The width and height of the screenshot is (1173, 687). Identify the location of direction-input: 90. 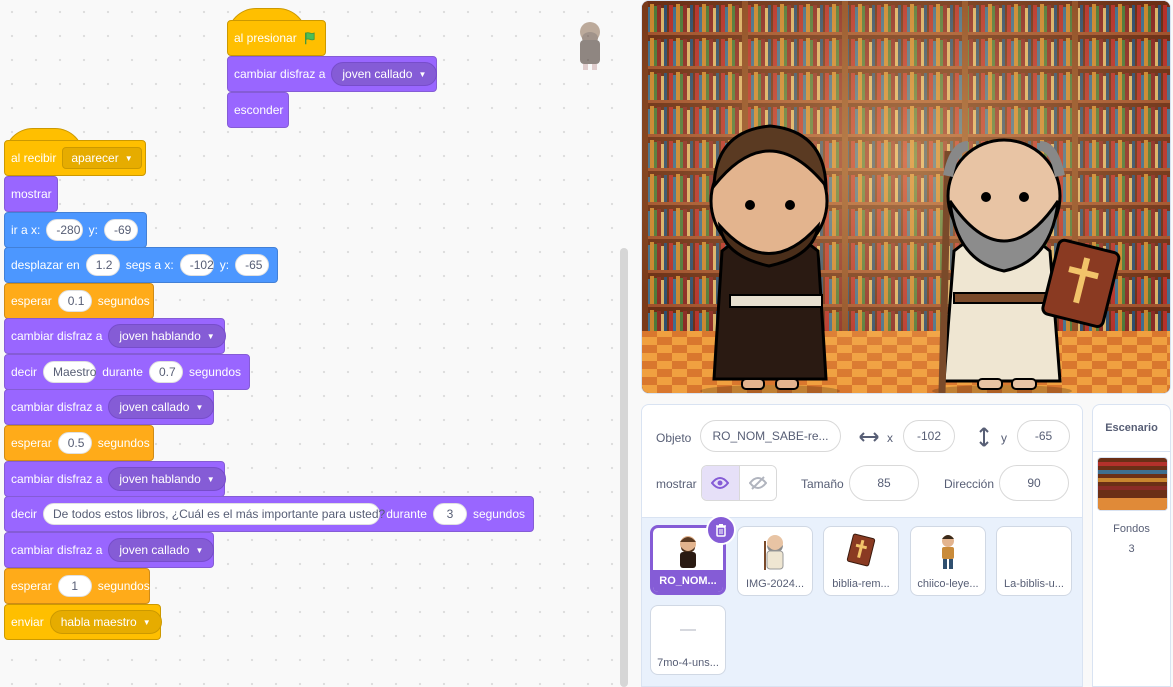
(1034, 483).